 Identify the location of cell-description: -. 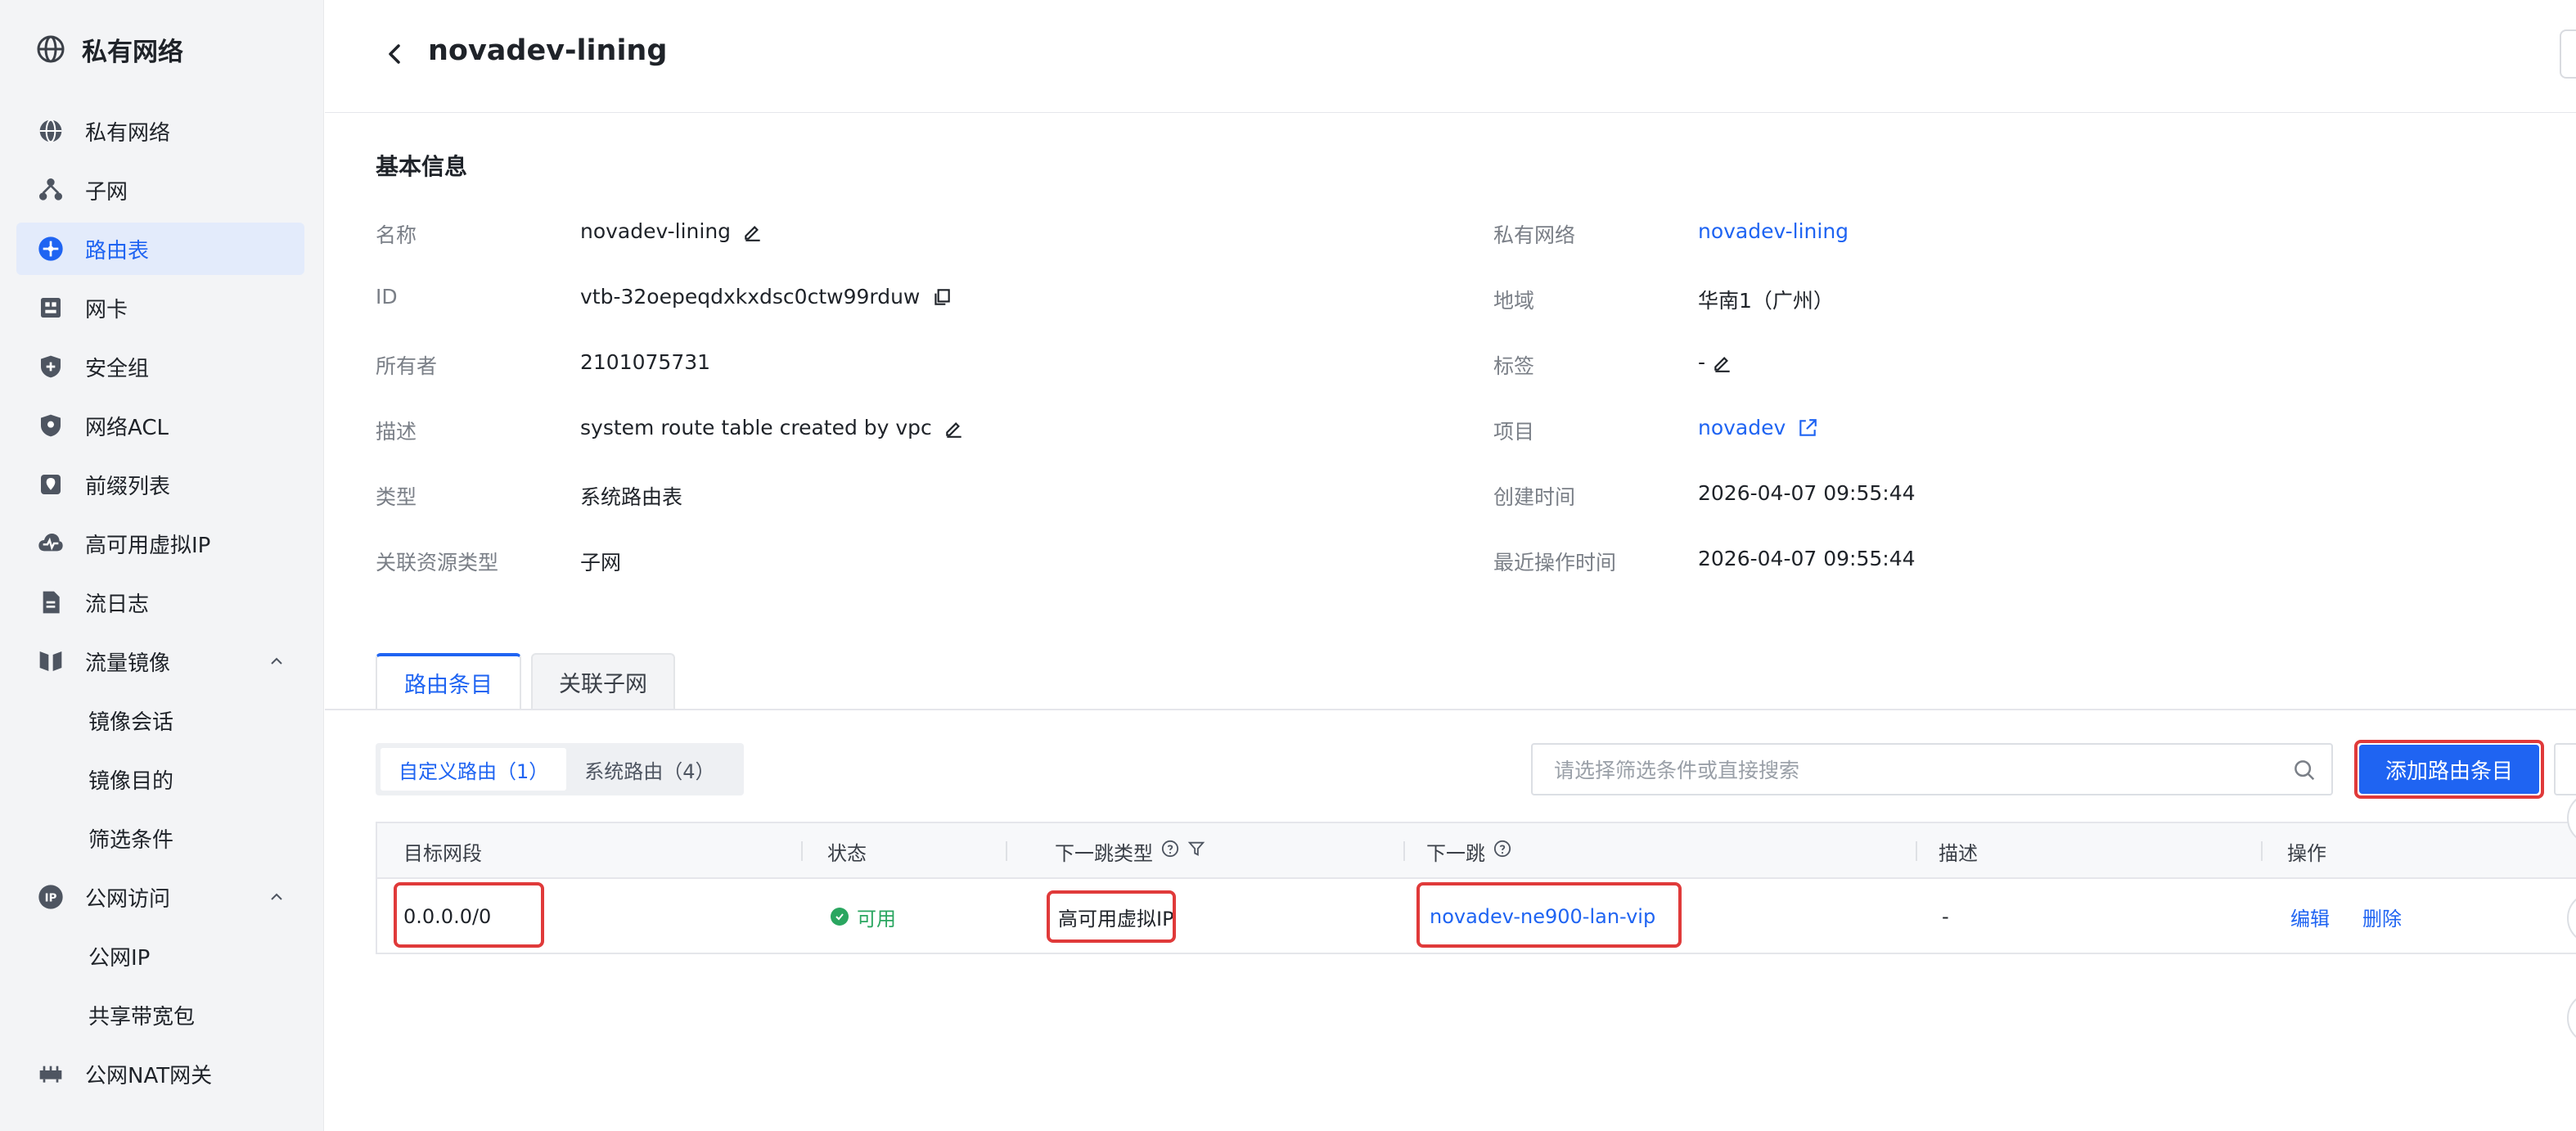
(1945, 916).